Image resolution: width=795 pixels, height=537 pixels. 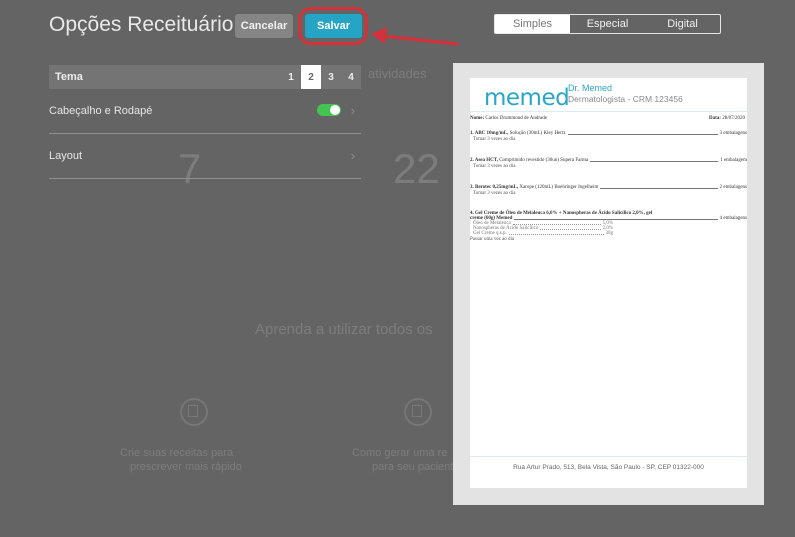 I want to click on patient-name: Carlos Drummond de Andrade, so click(x=516, y=118).